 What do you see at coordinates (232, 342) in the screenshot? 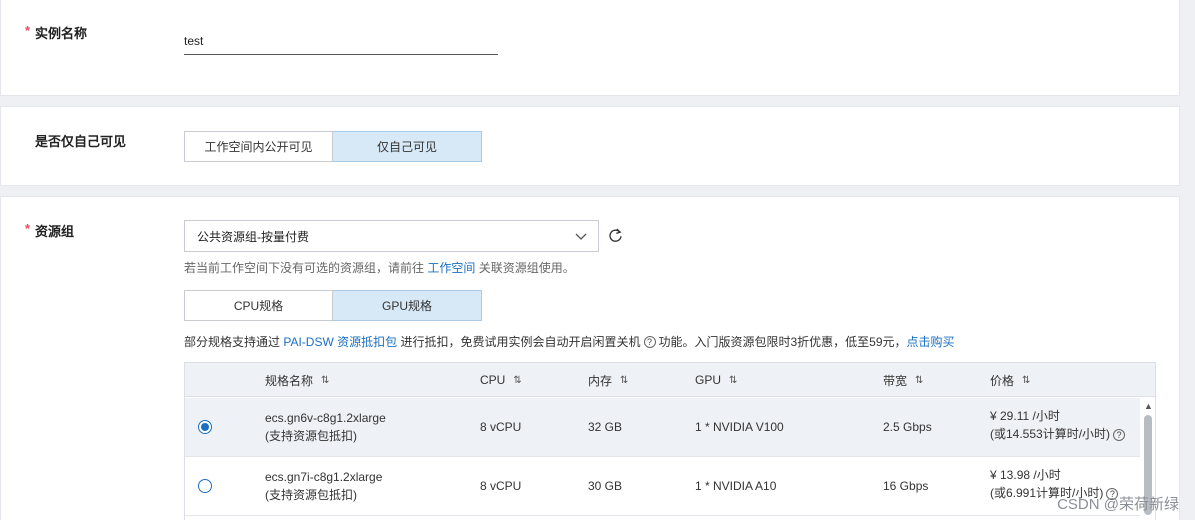
I see `note-text: 部分规格支持通过` at bounding box center [232, 342].